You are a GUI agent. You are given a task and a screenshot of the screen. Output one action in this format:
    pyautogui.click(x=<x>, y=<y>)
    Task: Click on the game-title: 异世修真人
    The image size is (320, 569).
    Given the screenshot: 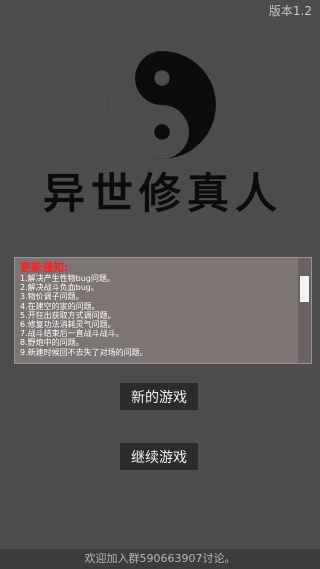 What is the action you would take?
    pyautogui.click(x=162, y=193)
    